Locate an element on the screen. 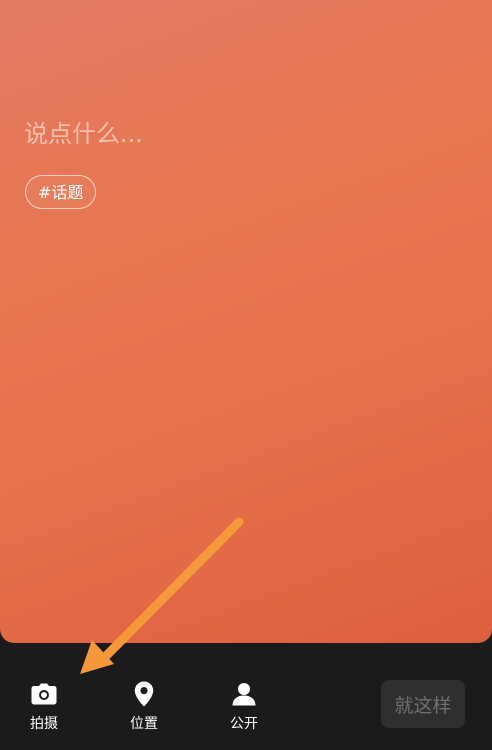 The image size is (492, 750). submit-button: 就这样 is located at coordinates (423, 704).